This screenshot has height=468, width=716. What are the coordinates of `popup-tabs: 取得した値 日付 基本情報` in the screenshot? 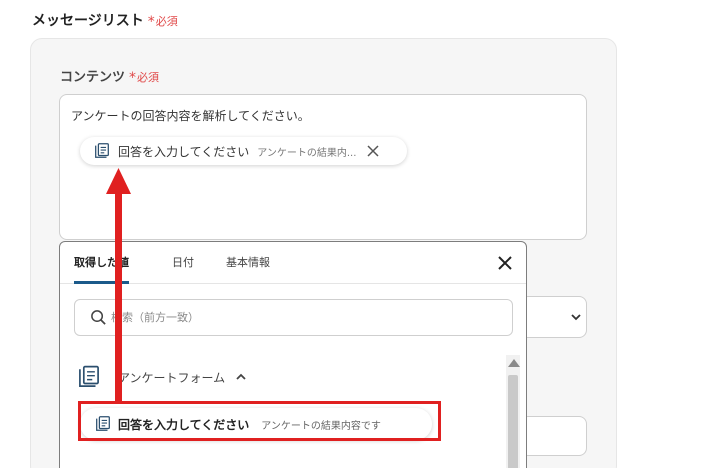 It's located at (293, 263).